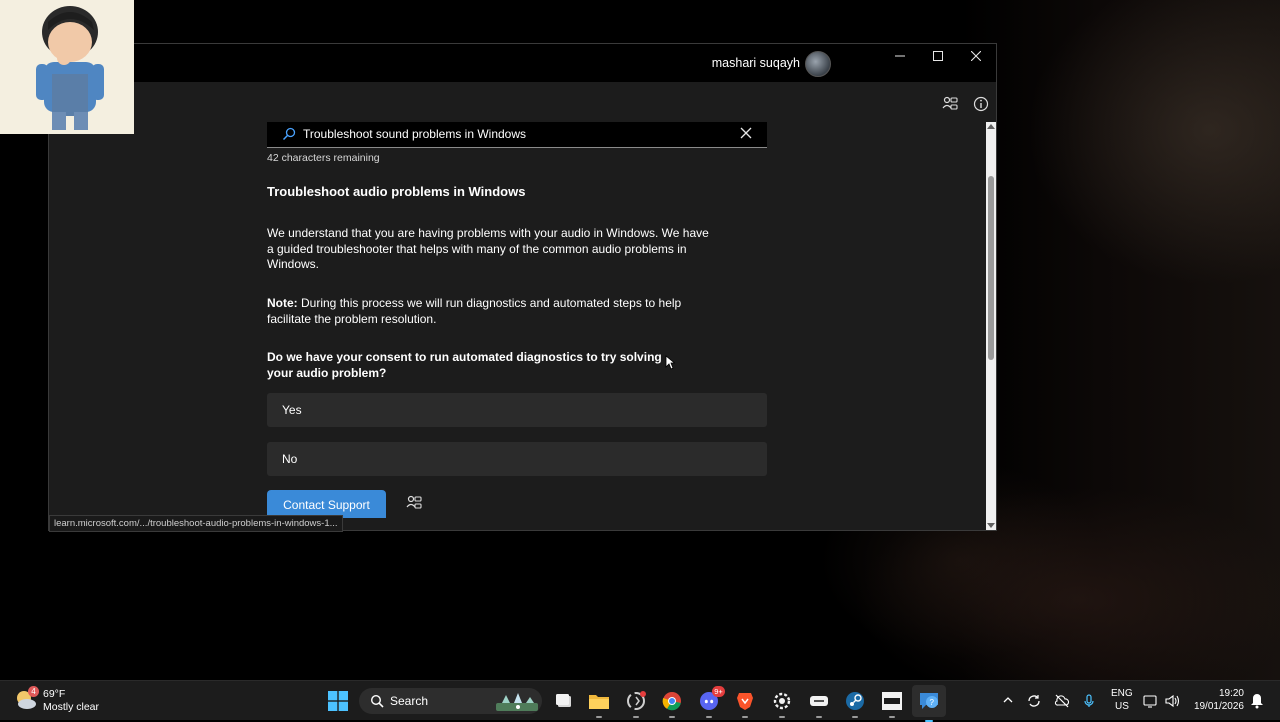 This screenshot has width=1280, height=722. I want to click on minimize-button, so click(900, 56).